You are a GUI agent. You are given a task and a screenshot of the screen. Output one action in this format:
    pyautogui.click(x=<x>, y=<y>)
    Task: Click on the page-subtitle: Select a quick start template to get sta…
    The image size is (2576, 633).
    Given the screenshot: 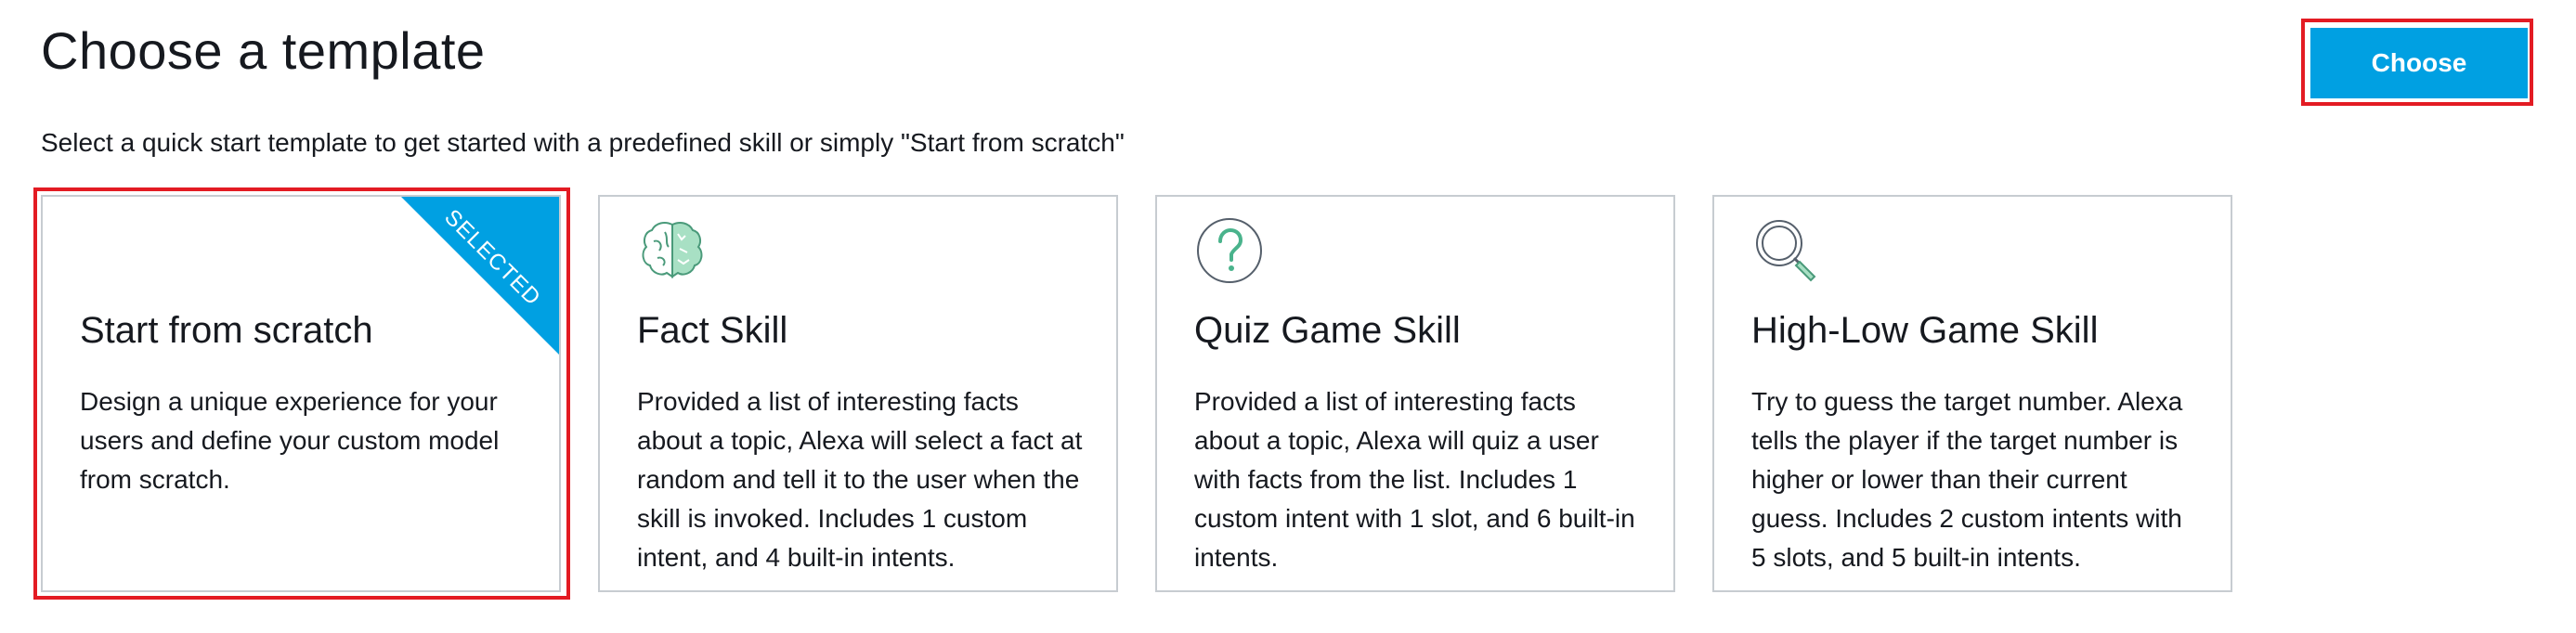 What is the action you would take?
    pyautogui.click(x=583, y=142)
    